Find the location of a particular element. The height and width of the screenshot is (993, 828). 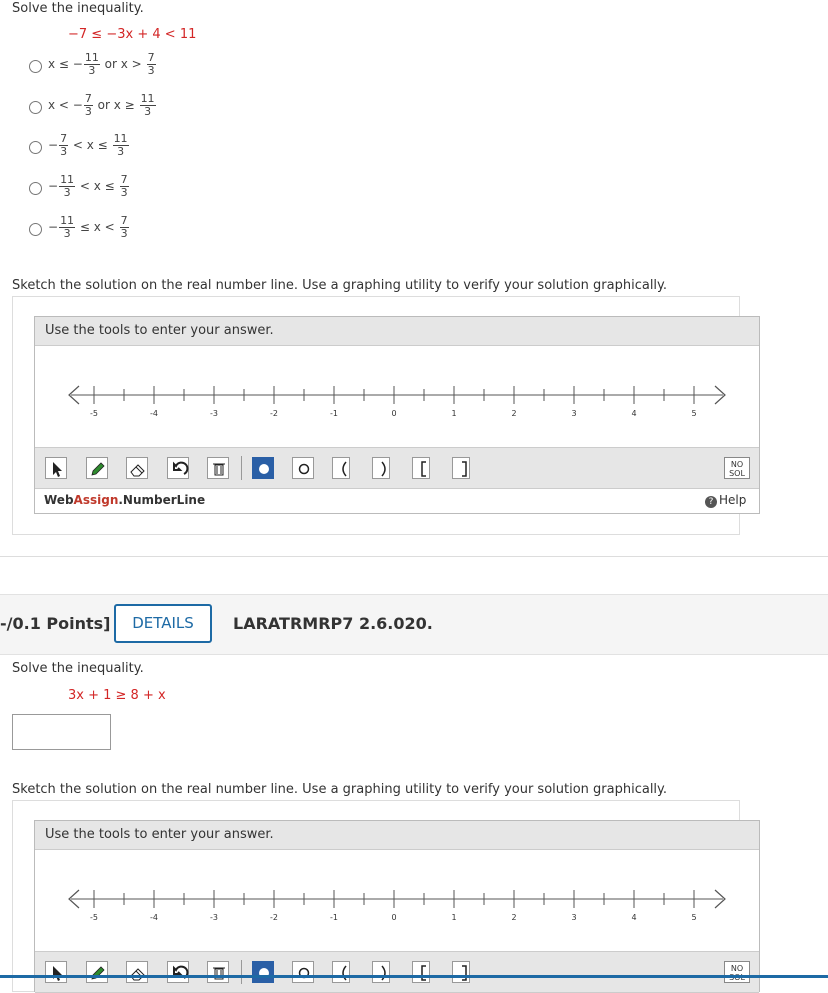

help-icon: ? is located at coordinates (711, 502).